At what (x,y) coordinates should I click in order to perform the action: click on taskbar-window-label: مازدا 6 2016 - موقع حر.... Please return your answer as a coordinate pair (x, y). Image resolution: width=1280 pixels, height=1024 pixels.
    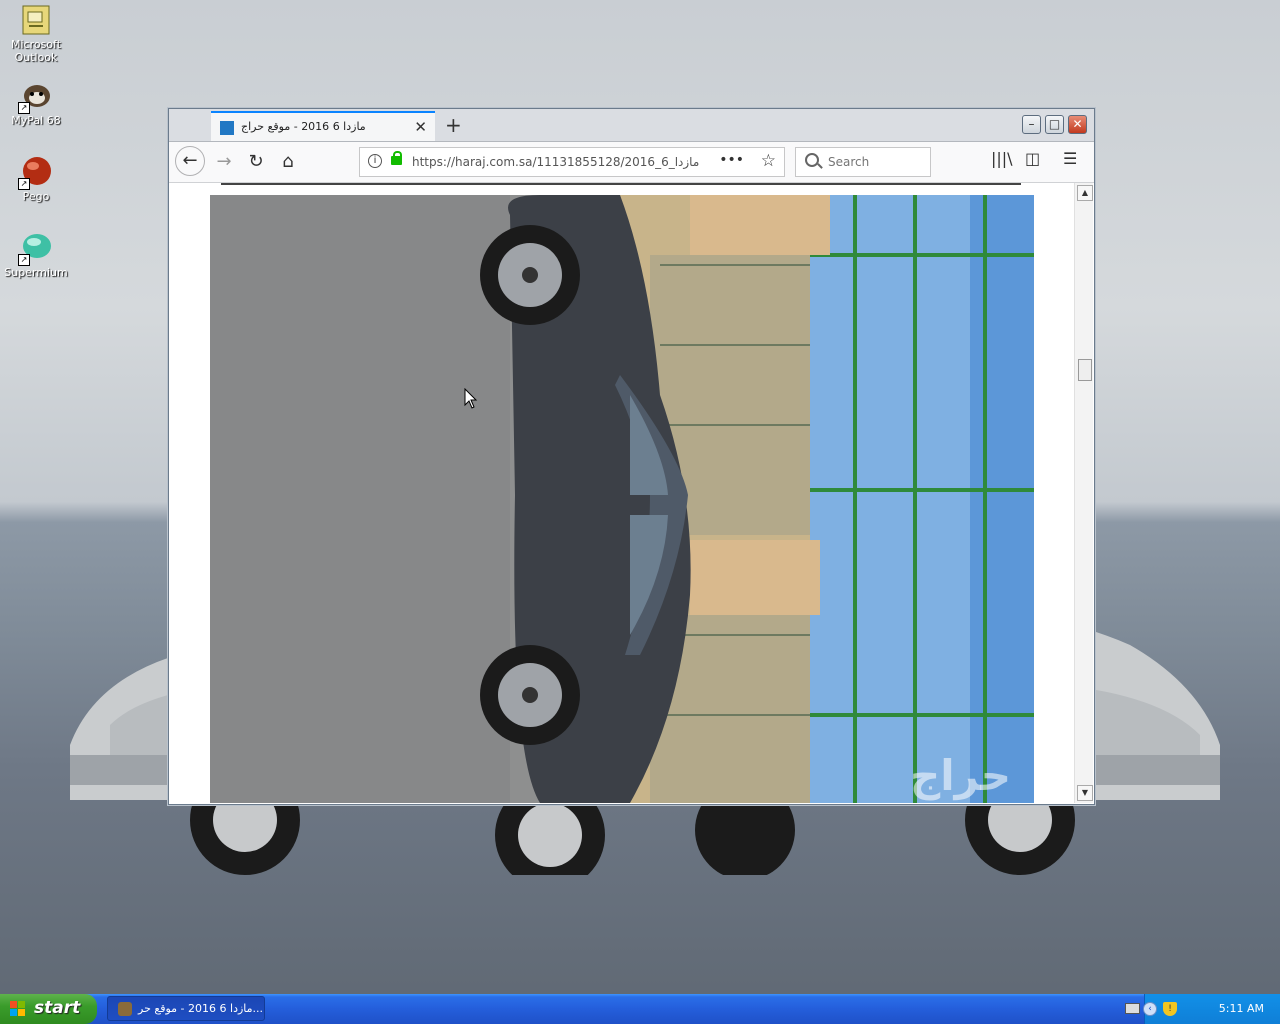
    Looking at the image, I should click on (201, 1008).